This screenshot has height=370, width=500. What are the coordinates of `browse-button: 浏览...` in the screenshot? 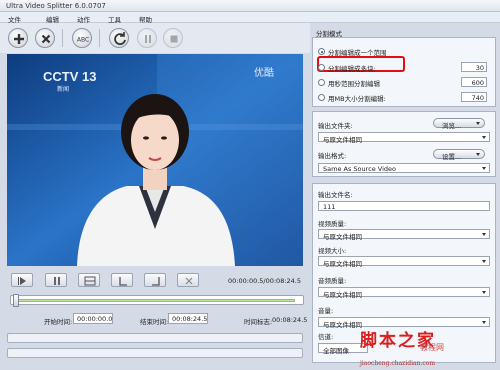 It's located at (459, 124).